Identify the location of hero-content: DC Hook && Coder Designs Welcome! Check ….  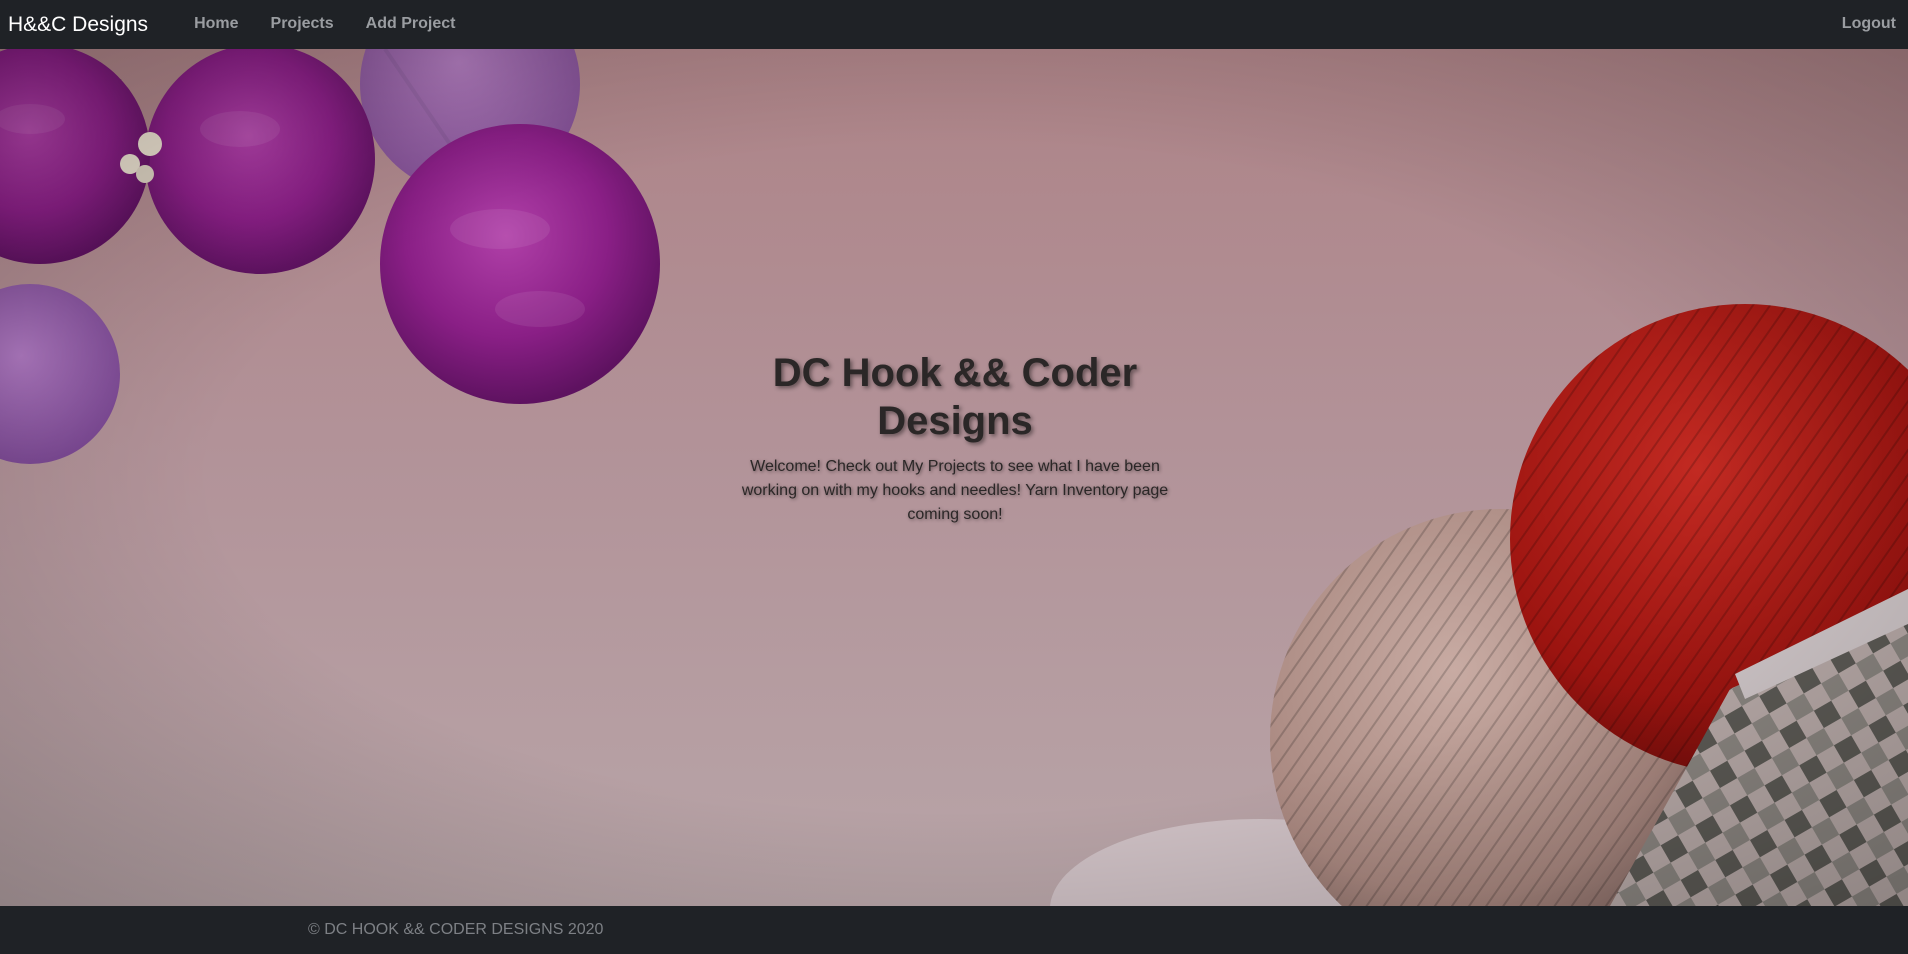
(955, 438).